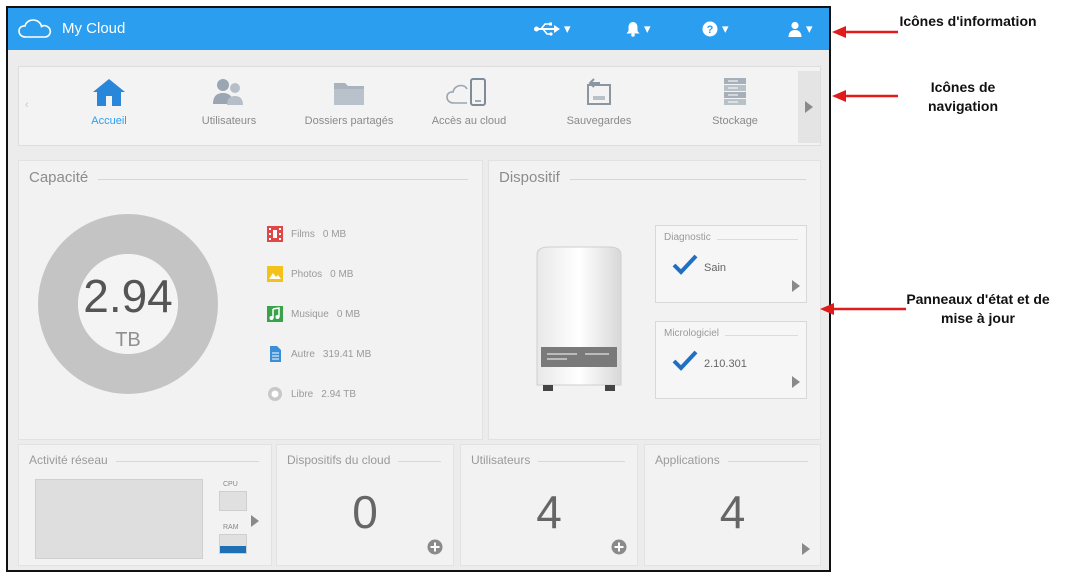 This screenshot has width=1070, height=576. What do you see at coordinates (310, 314) in the screenshot?
I see `legend-label: Musique` at bounding box center [310, 314].